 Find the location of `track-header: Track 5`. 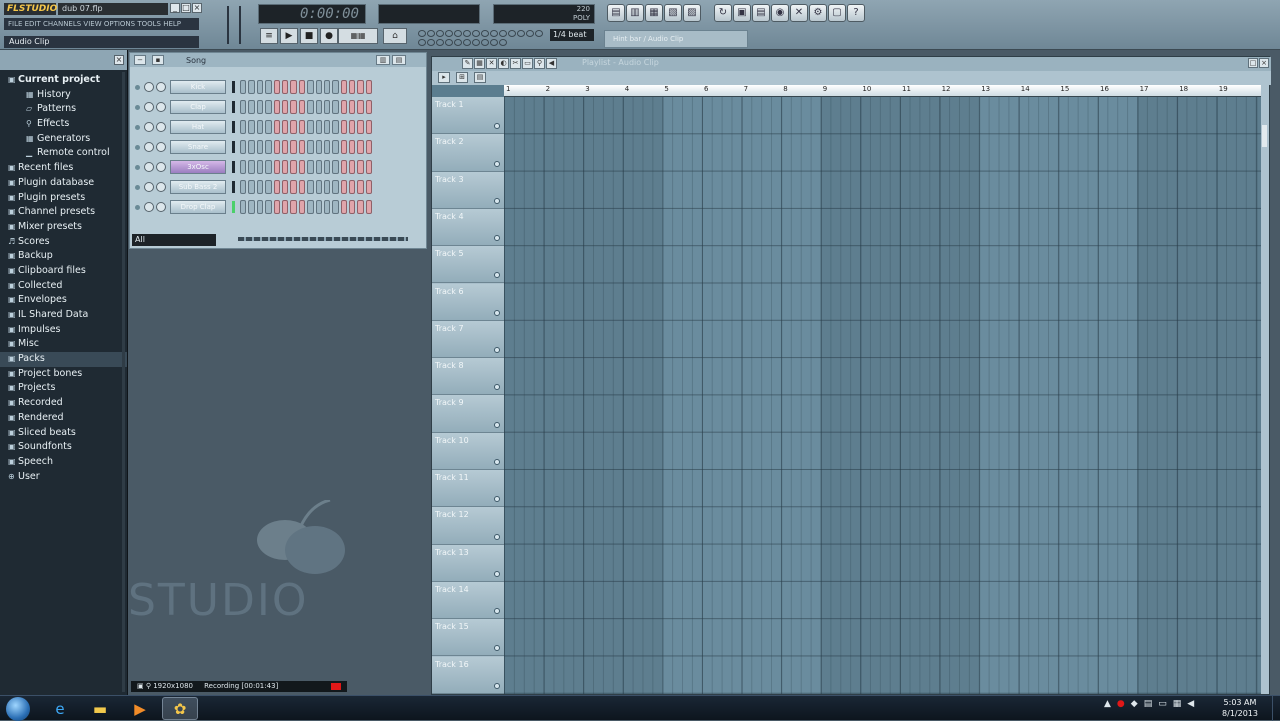

track-header: Track 5 is located at coordinates (468, 265).